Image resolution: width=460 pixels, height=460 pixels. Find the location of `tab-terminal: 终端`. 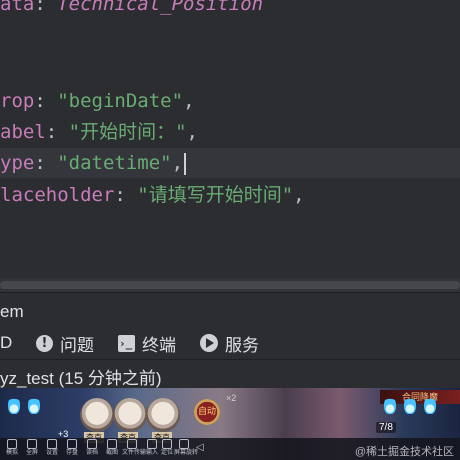

tab-terminal: 终端 is located at coordinates (147, 343).